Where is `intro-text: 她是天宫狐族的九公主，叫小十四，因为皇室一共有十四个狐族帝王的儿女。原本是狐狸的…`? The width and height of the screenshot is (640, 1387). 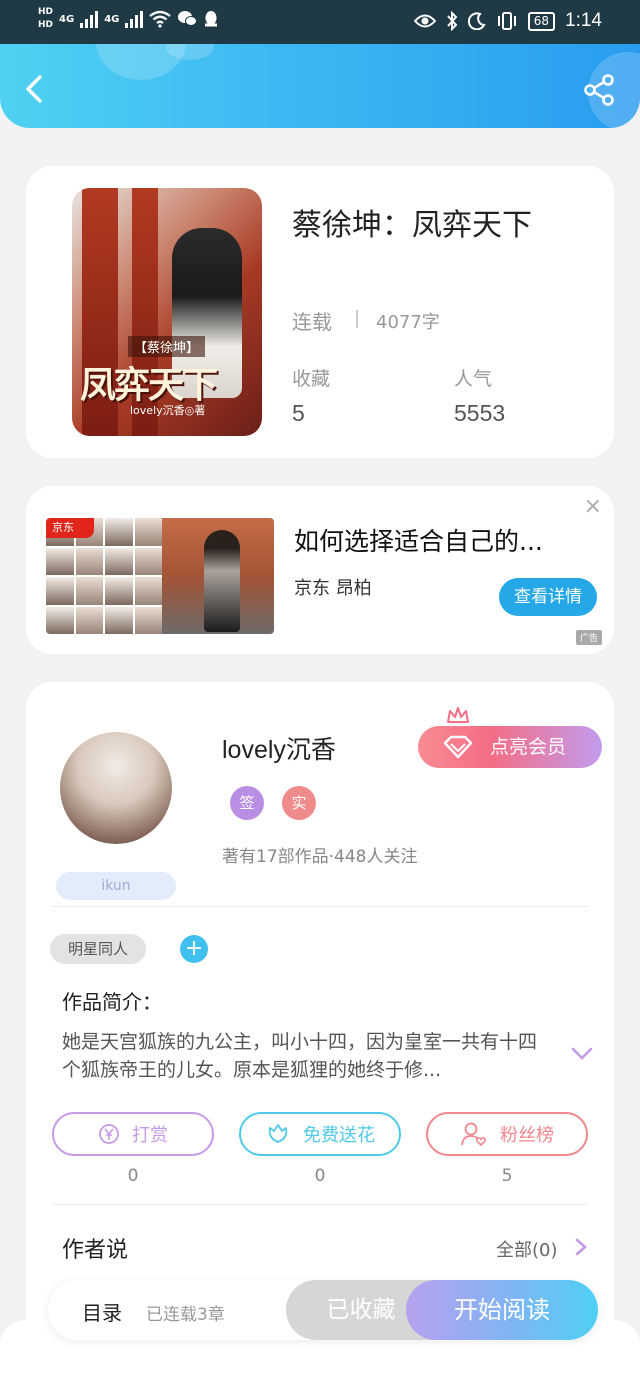 intro-text: 她是天宫狐族的九公主，叫小十四，因为皇室一共有十四个狐族帝王的儿女。原本是狐狸的… is located at coordinates (307, 1056).